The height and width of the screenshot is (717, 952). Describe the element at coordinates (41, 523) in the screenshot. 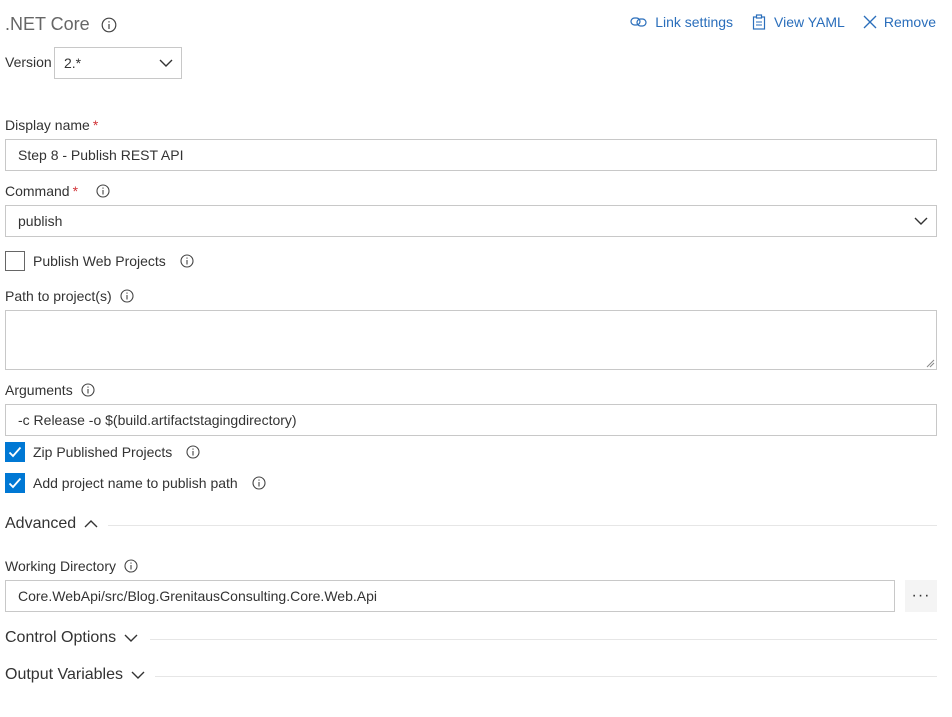

I see `advanced-label: Advanced` at that location.